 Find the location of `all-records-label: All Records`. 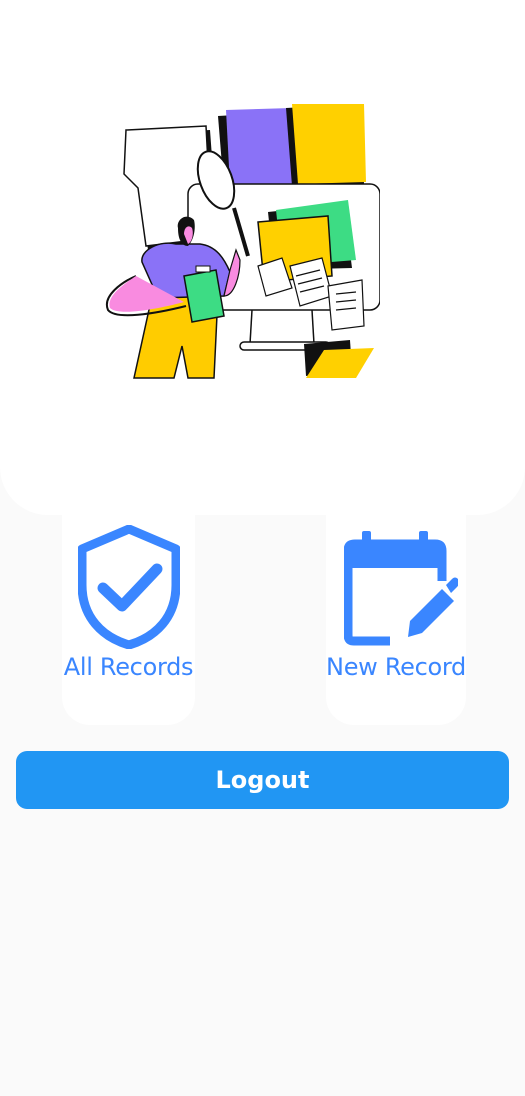

all-records-label: All Records is located at coordinates (128, 667).